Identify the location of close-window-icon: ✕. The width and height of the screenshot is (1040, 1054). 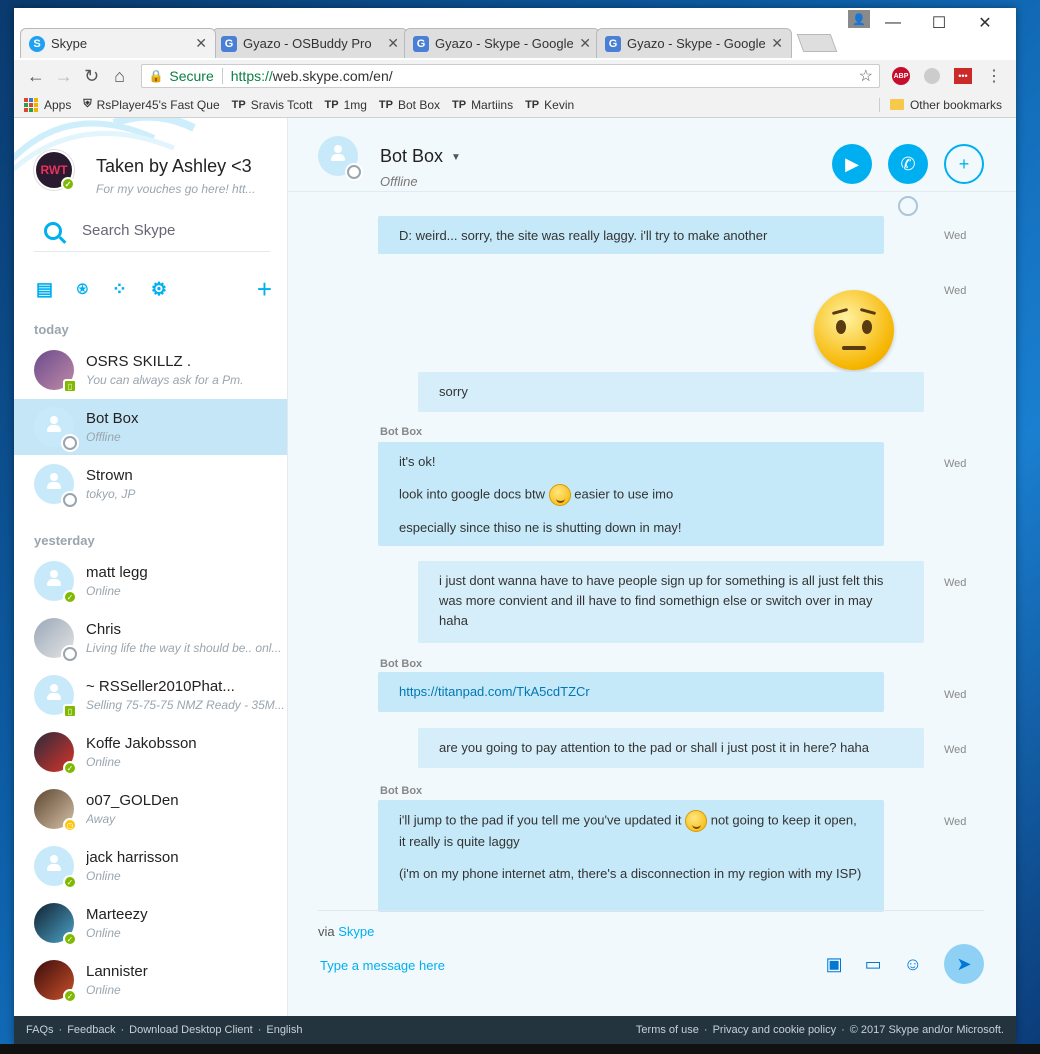
(985, 23).